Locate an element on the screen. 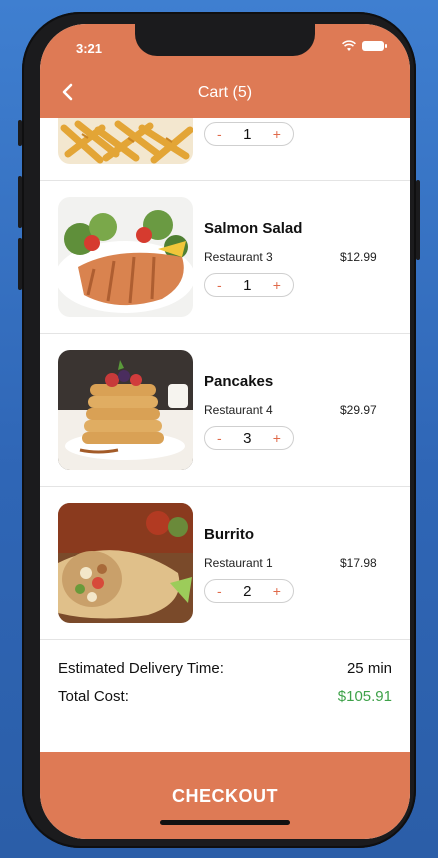 Image resolution: width=438 pixels, height=858 pixels. quantity-value: 3 is located at coordinates (247, 438).